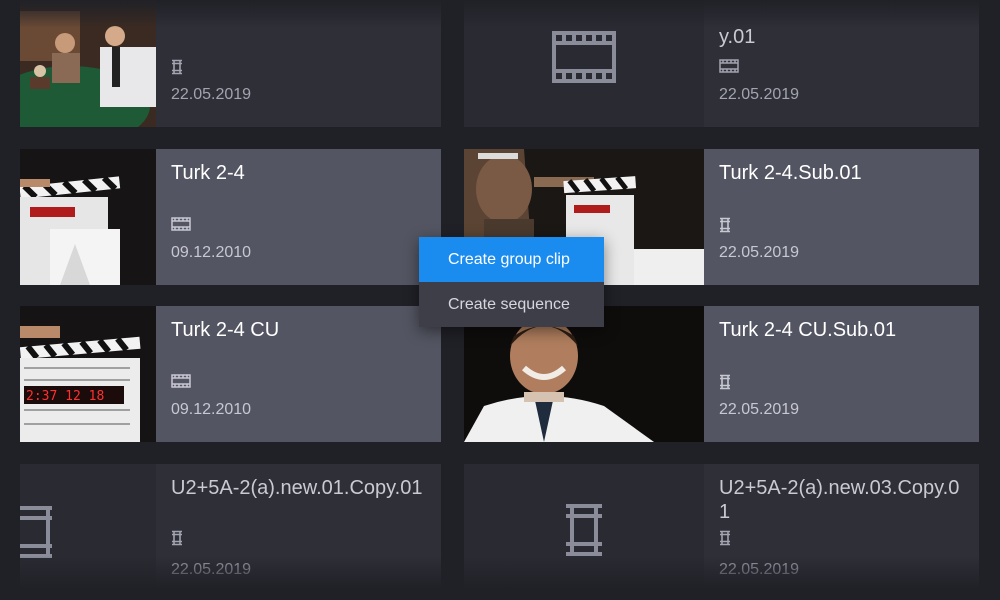 This screenshot has height=600, width=1000. What do you see at coordinates (298, 63) in the screenshot?
I see `card-info: 22.05.2019` at bounding box center [298, 63].